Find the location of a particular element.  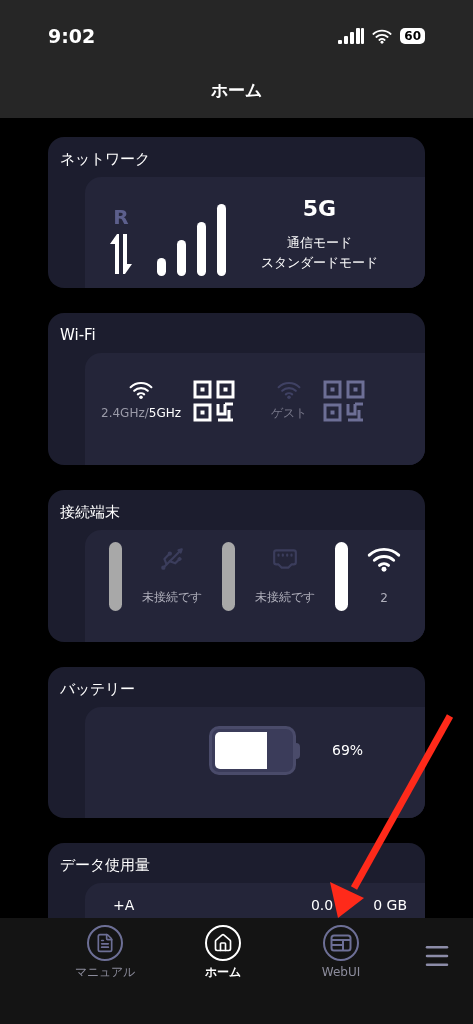

roaming-indicator: R is located at coordinates (121, 217).